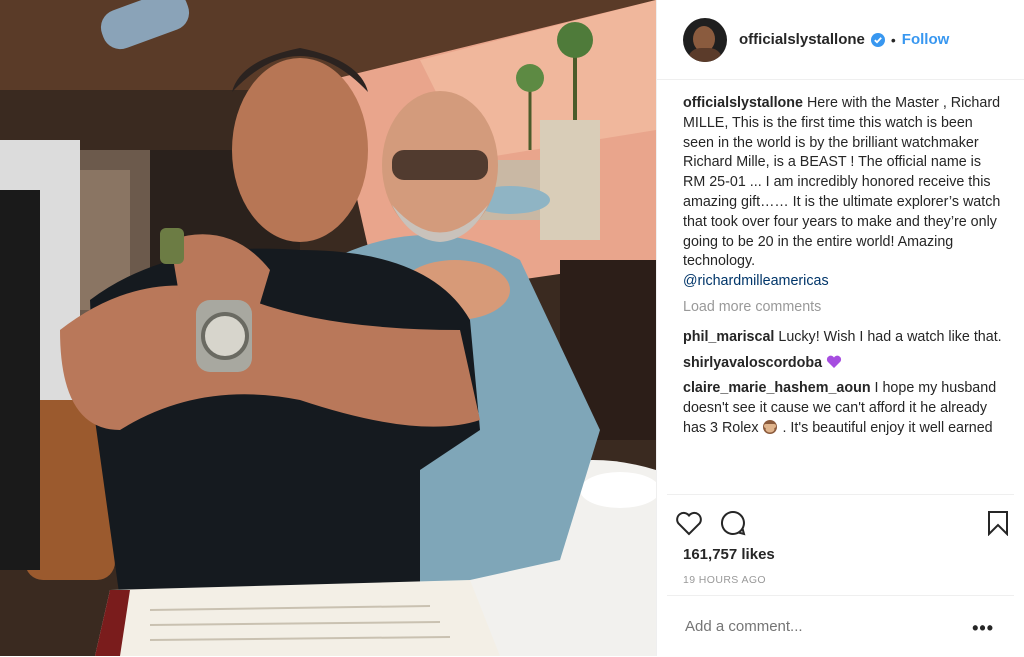 Image resolution: width=1024 pixels, height=657 pixels. I want to click on like-button, so click(689, 523).